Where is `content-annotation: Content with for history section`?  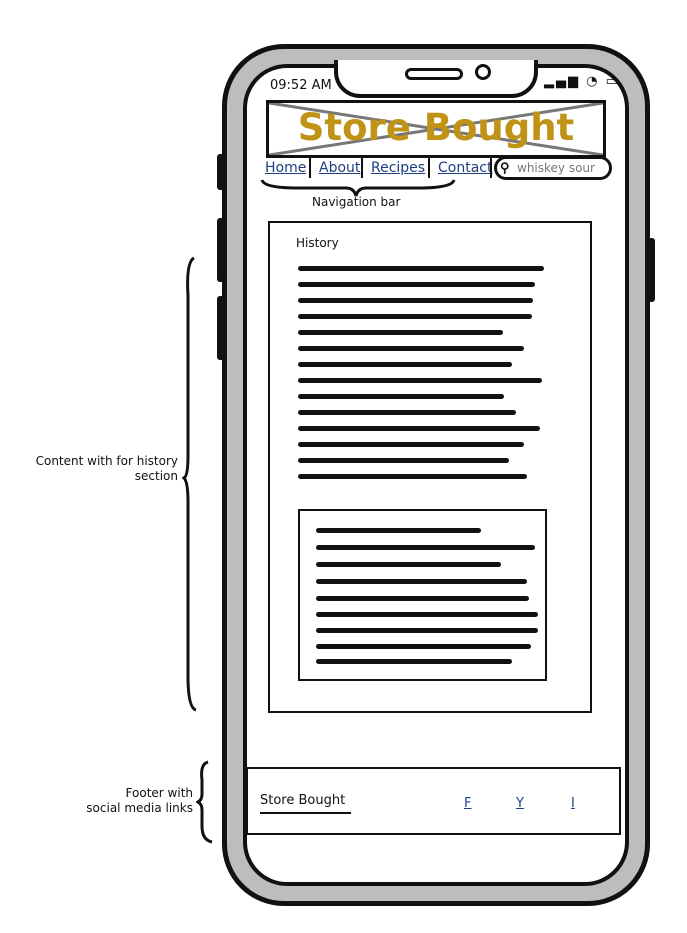 content-annotation: Content with for history section is located at coordinates (106, 468).